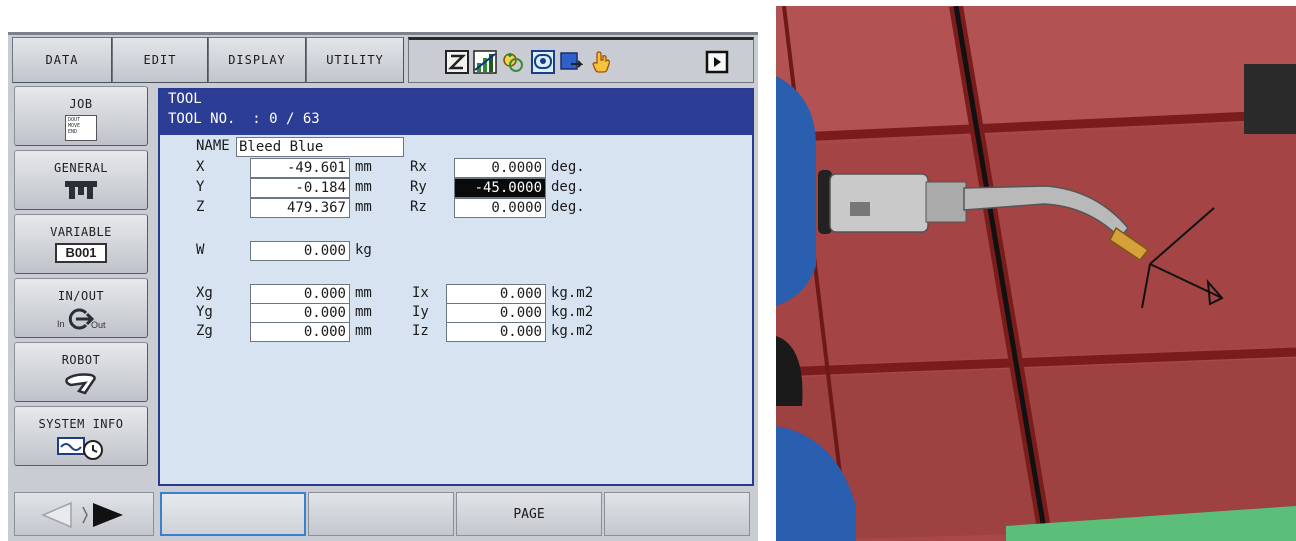 This screenshot has height=541, width=1296. What do you see at coordinates (108, 515) in the screenshot?
I see `forward-arrow-icon` at bounding box center [108, 515].